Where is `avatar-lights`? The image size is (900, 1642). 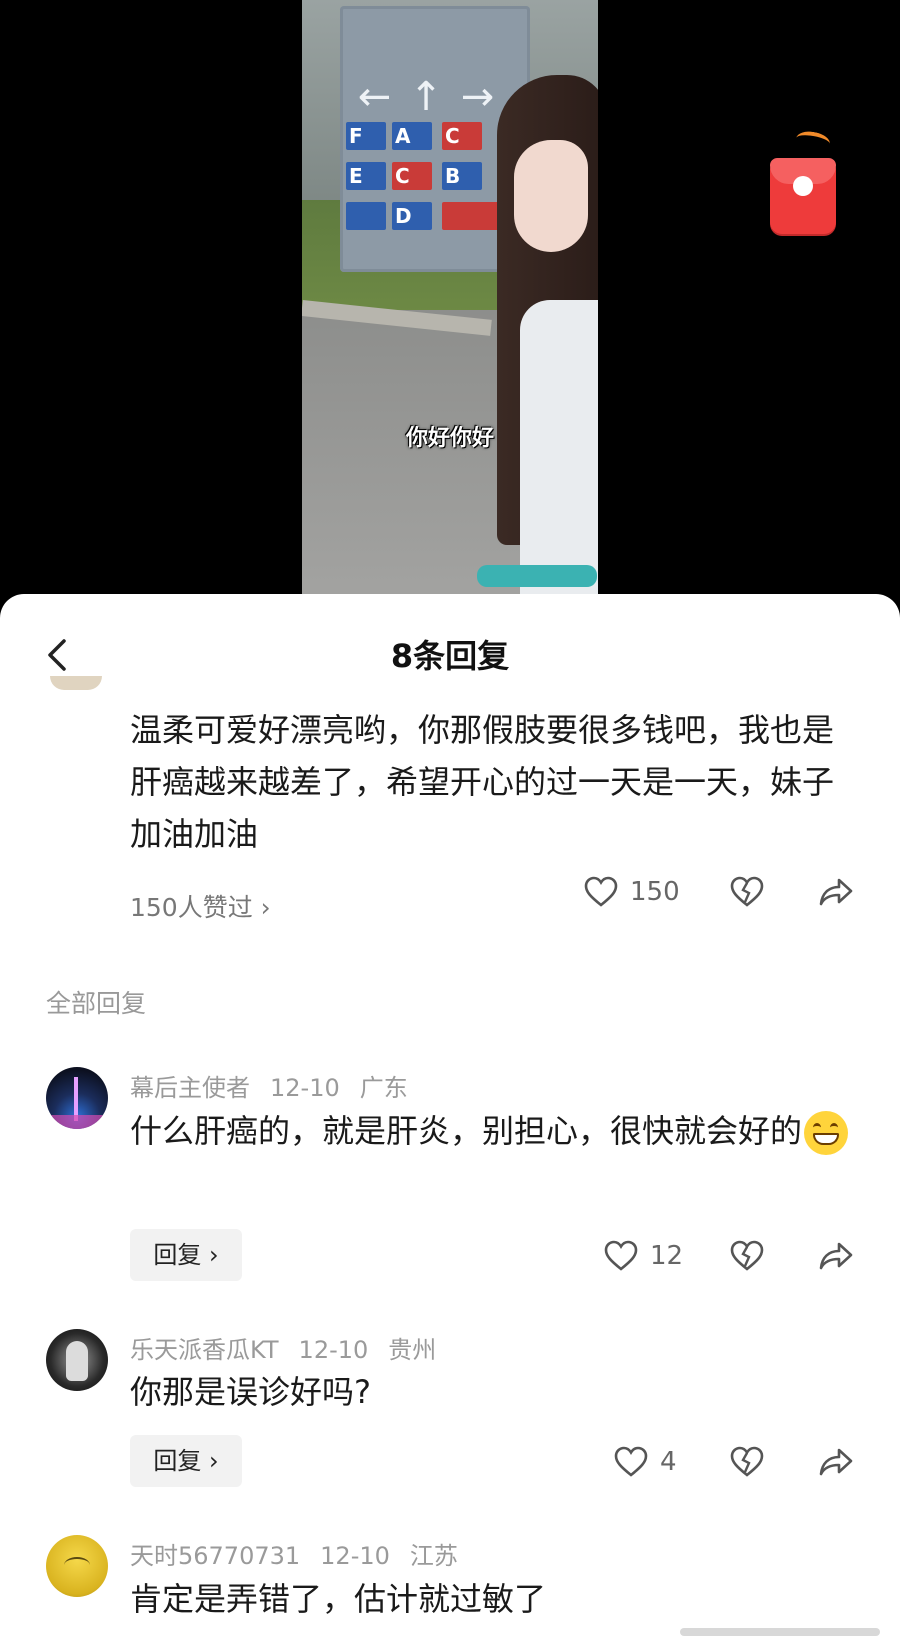 avatar-lights is located at coordinates (77, 1122).